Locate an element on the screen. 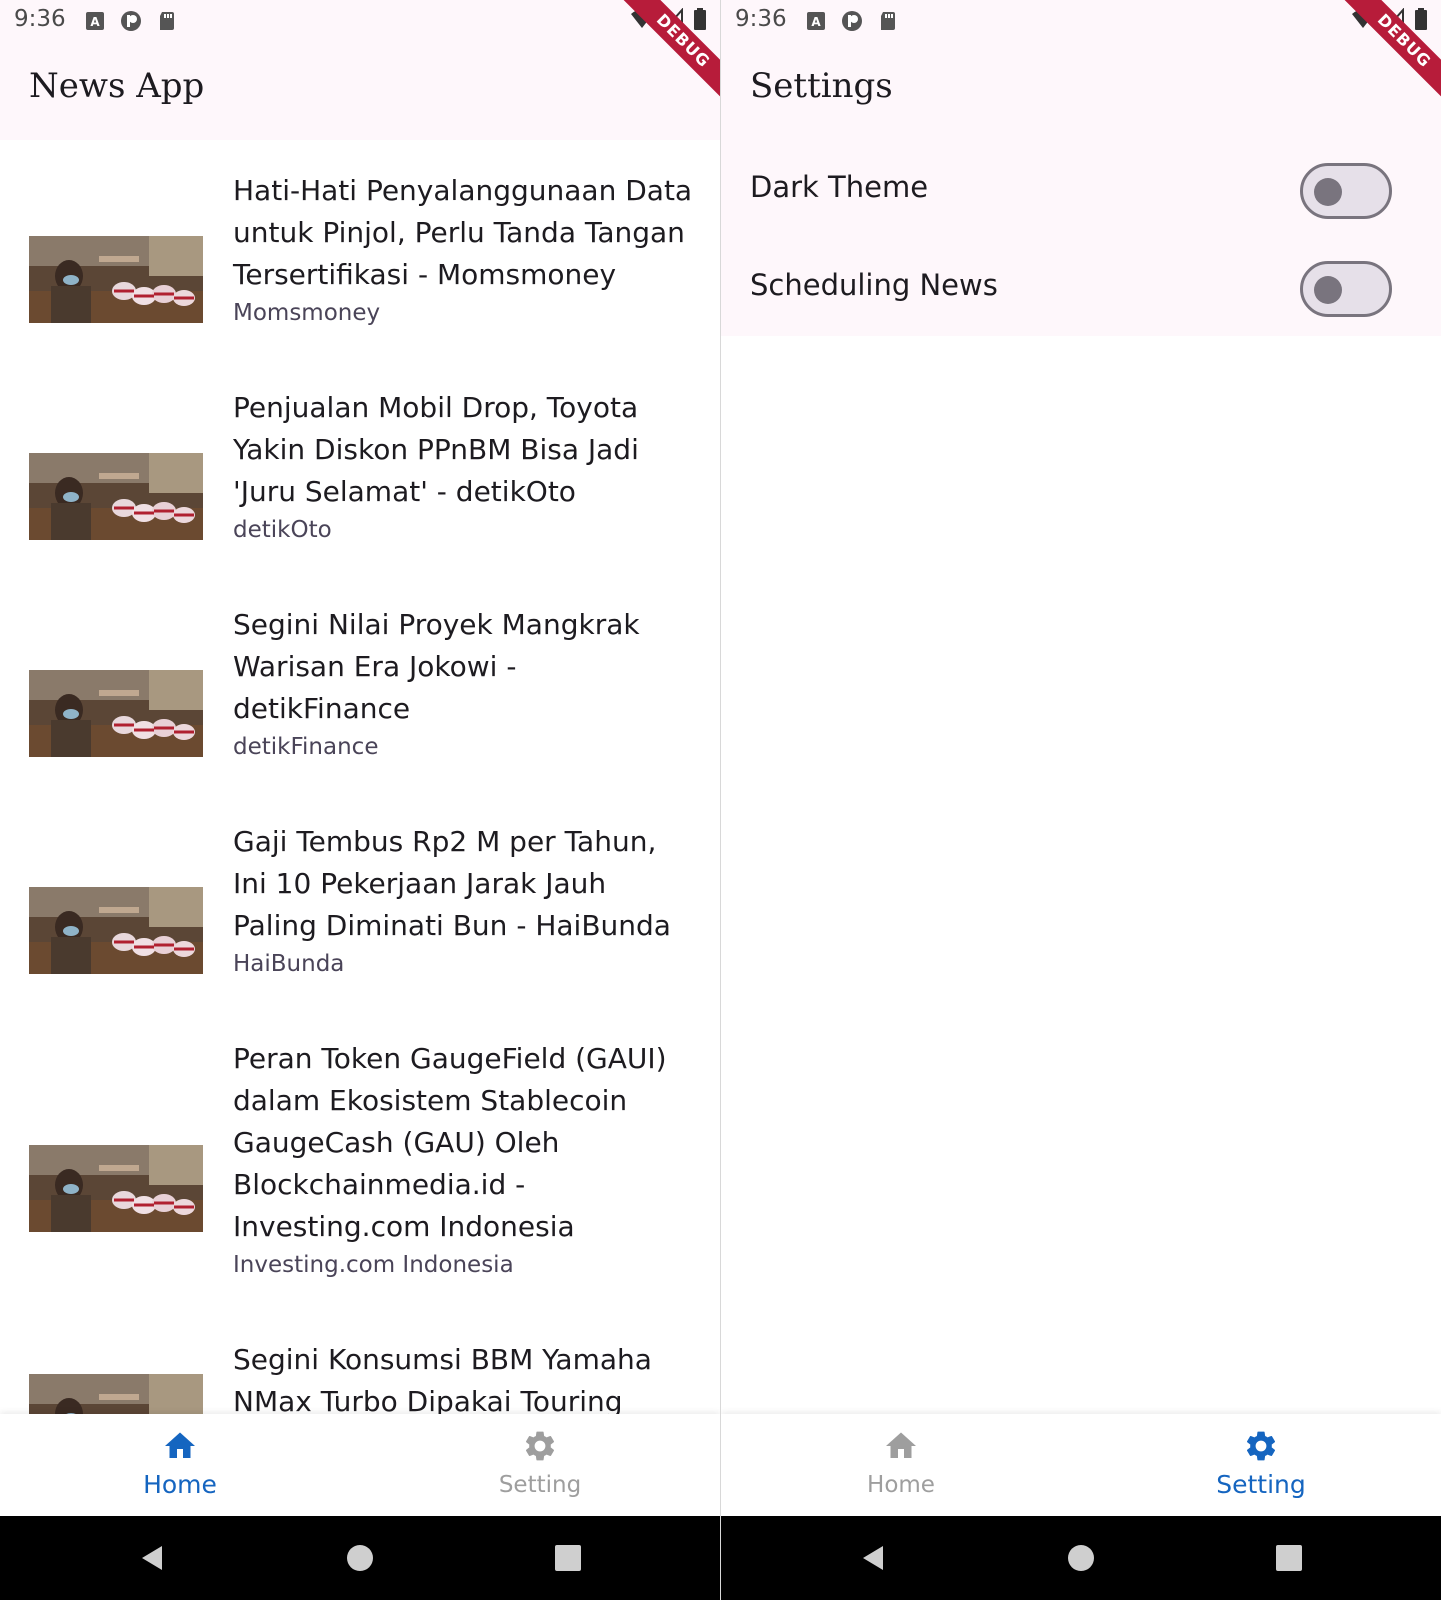 The height and width of the screenshot is (1600, 1441). setting-row-dark-theme: Dark Theme is located at coordinates (1081, 189).